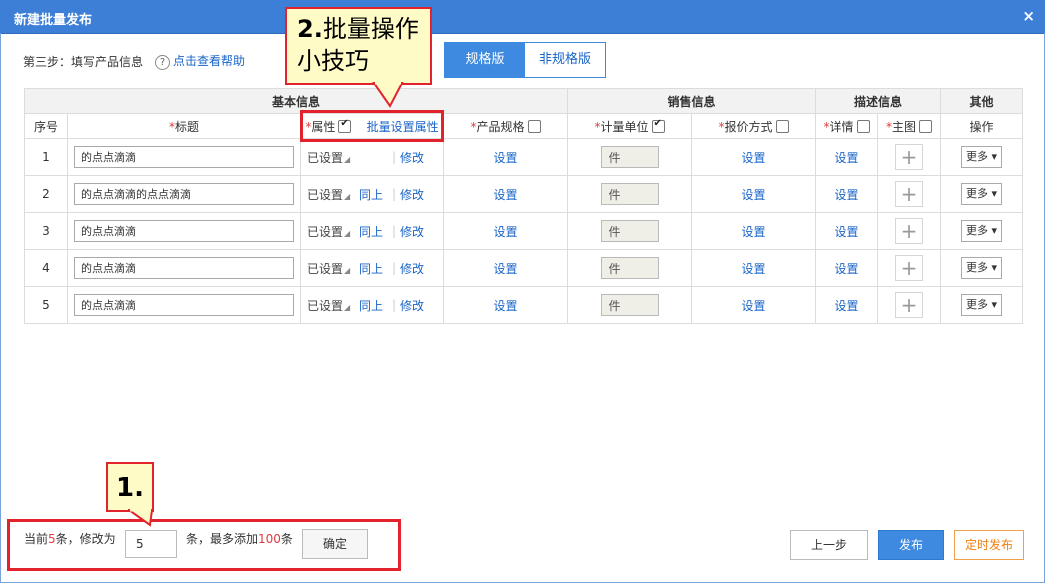 The height and width of the screenshot is (583, 1045). What do you see at coordinates (925, 126) in the screenshot?
I see `image-checkbox` at bounding box center [925, 126].